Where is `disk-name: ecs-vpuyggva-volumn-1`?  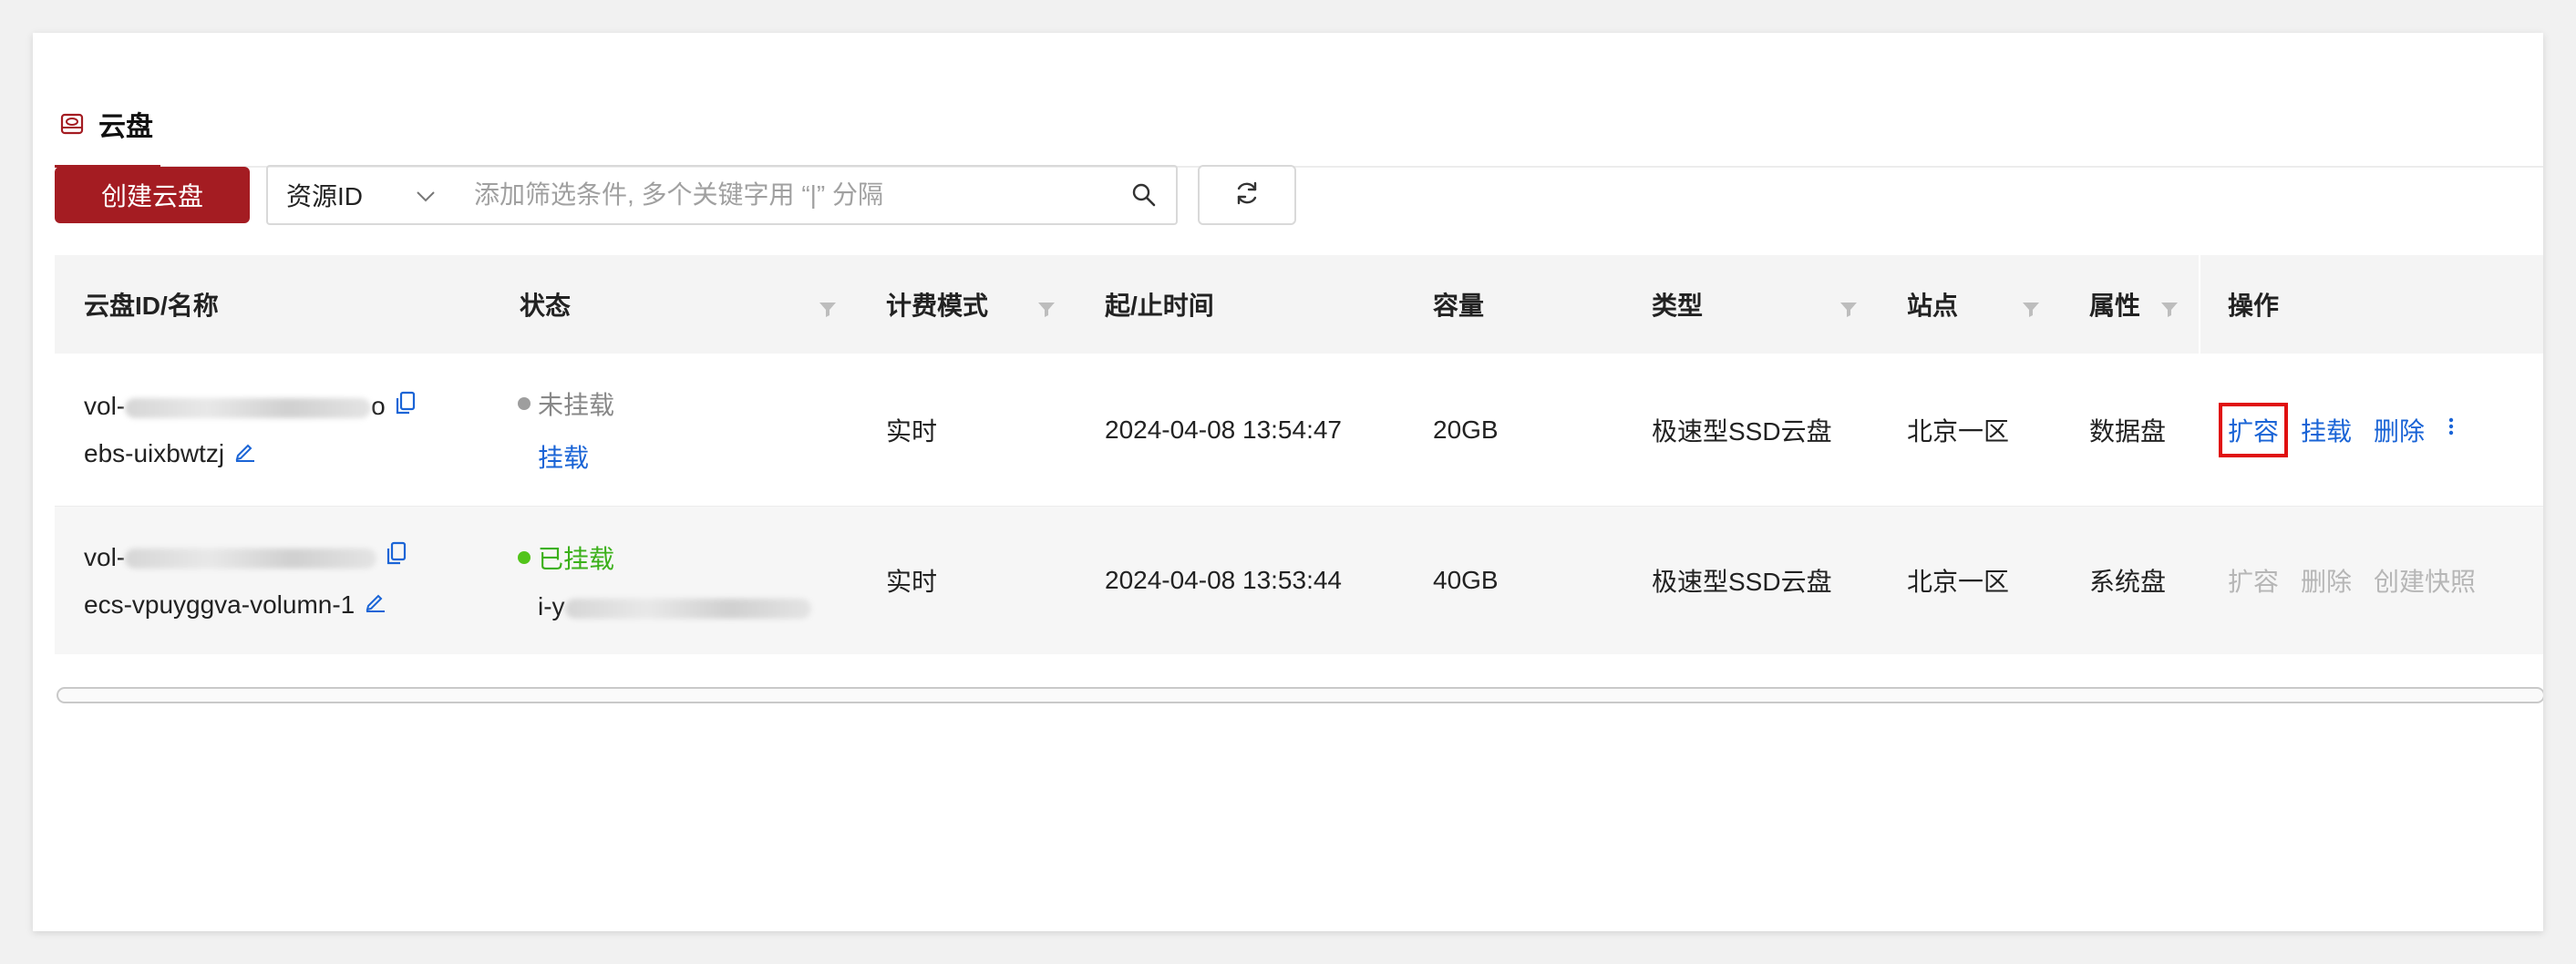
disk-name: ecs-vpuyggva-volumn-1 is located at coordinates (219, 605).